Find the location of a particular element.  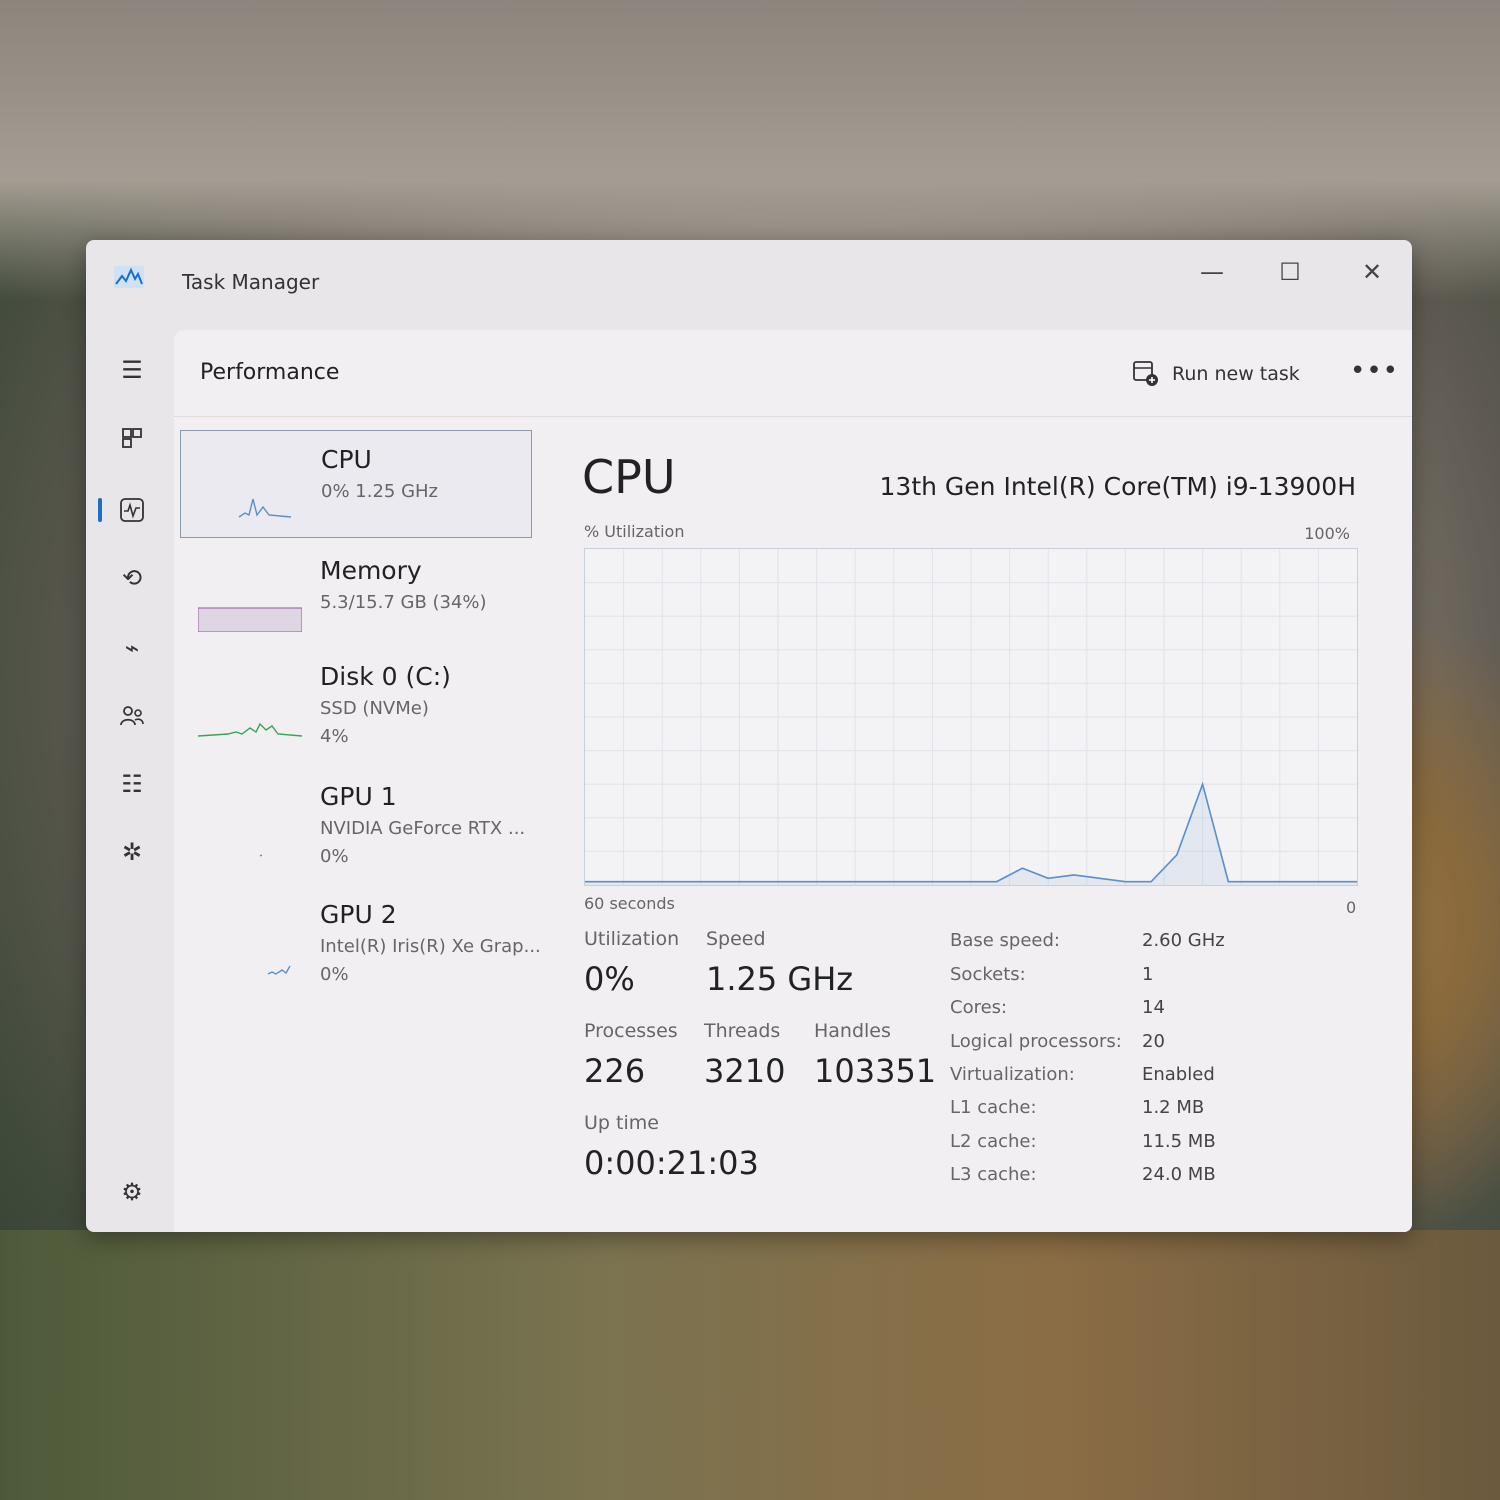

nav-details: ☷ is located at coordinates (132, 784).